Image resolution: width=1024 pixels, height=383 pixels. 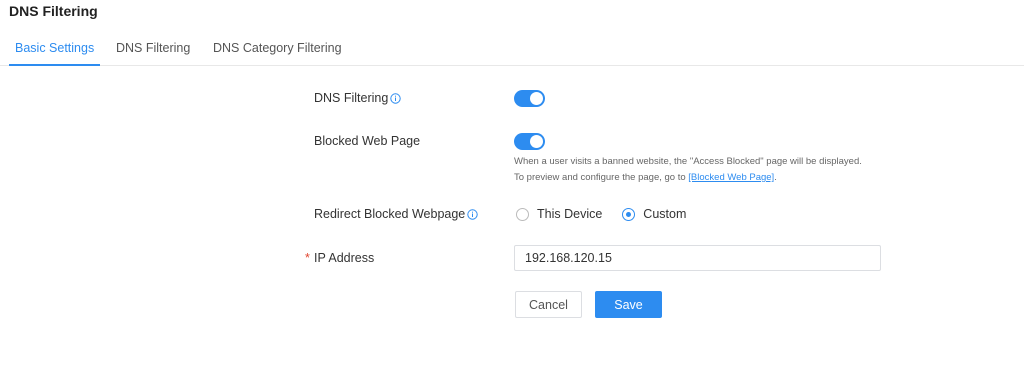 I want to click on dns-filtering-toggle, so click(x=529, y=98).